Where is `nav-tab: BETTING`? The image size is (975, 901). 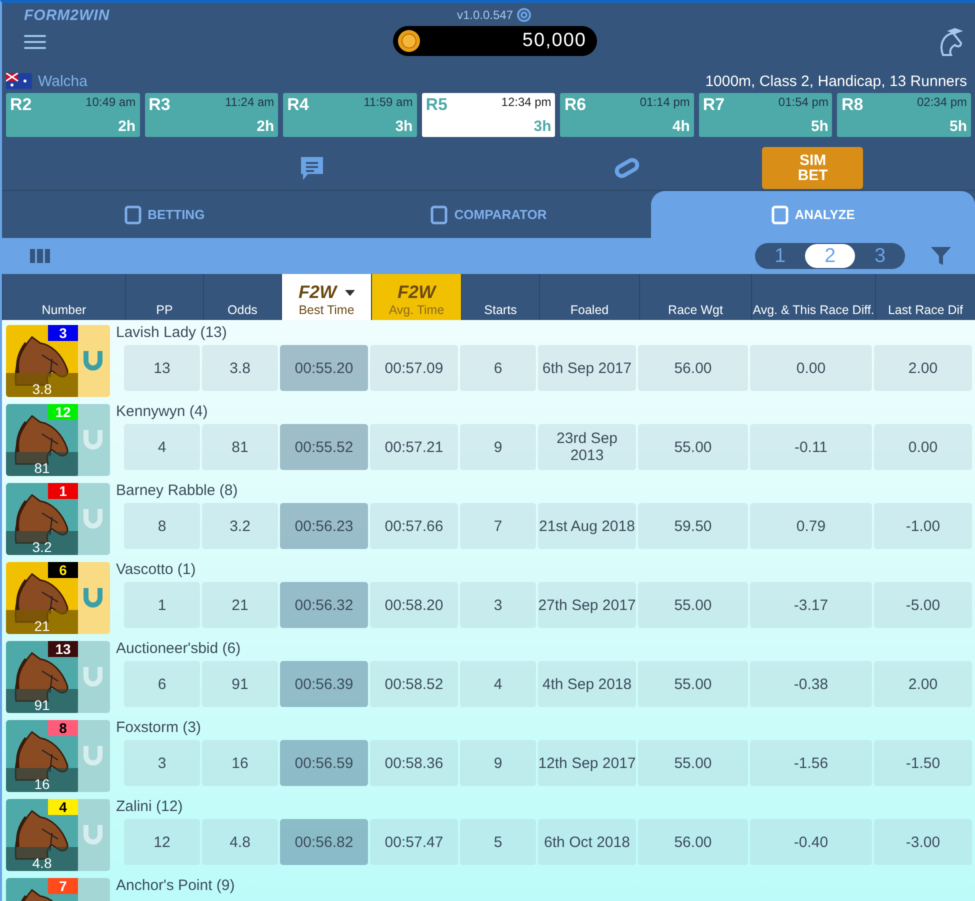
nav-tab: BETTING is located at coordinates (164, 214).